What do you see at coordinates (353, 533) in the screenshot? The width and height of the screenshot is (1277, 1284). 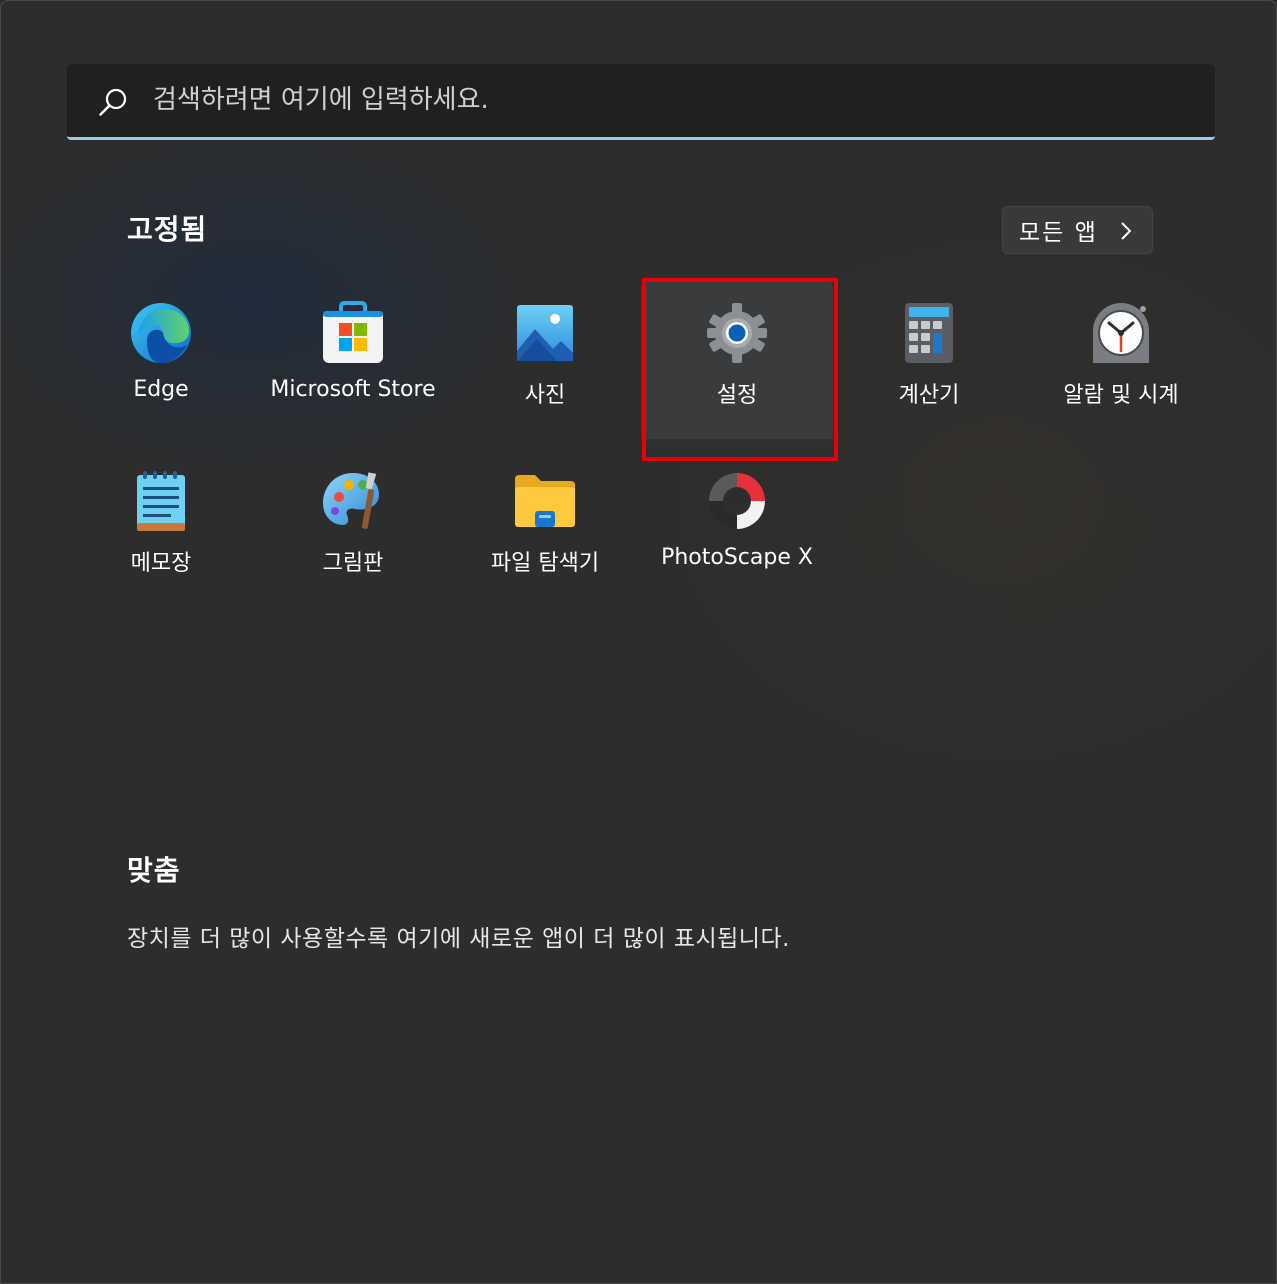 I see `app-tile-paint: 그림판` at bounding box center [353, 533].